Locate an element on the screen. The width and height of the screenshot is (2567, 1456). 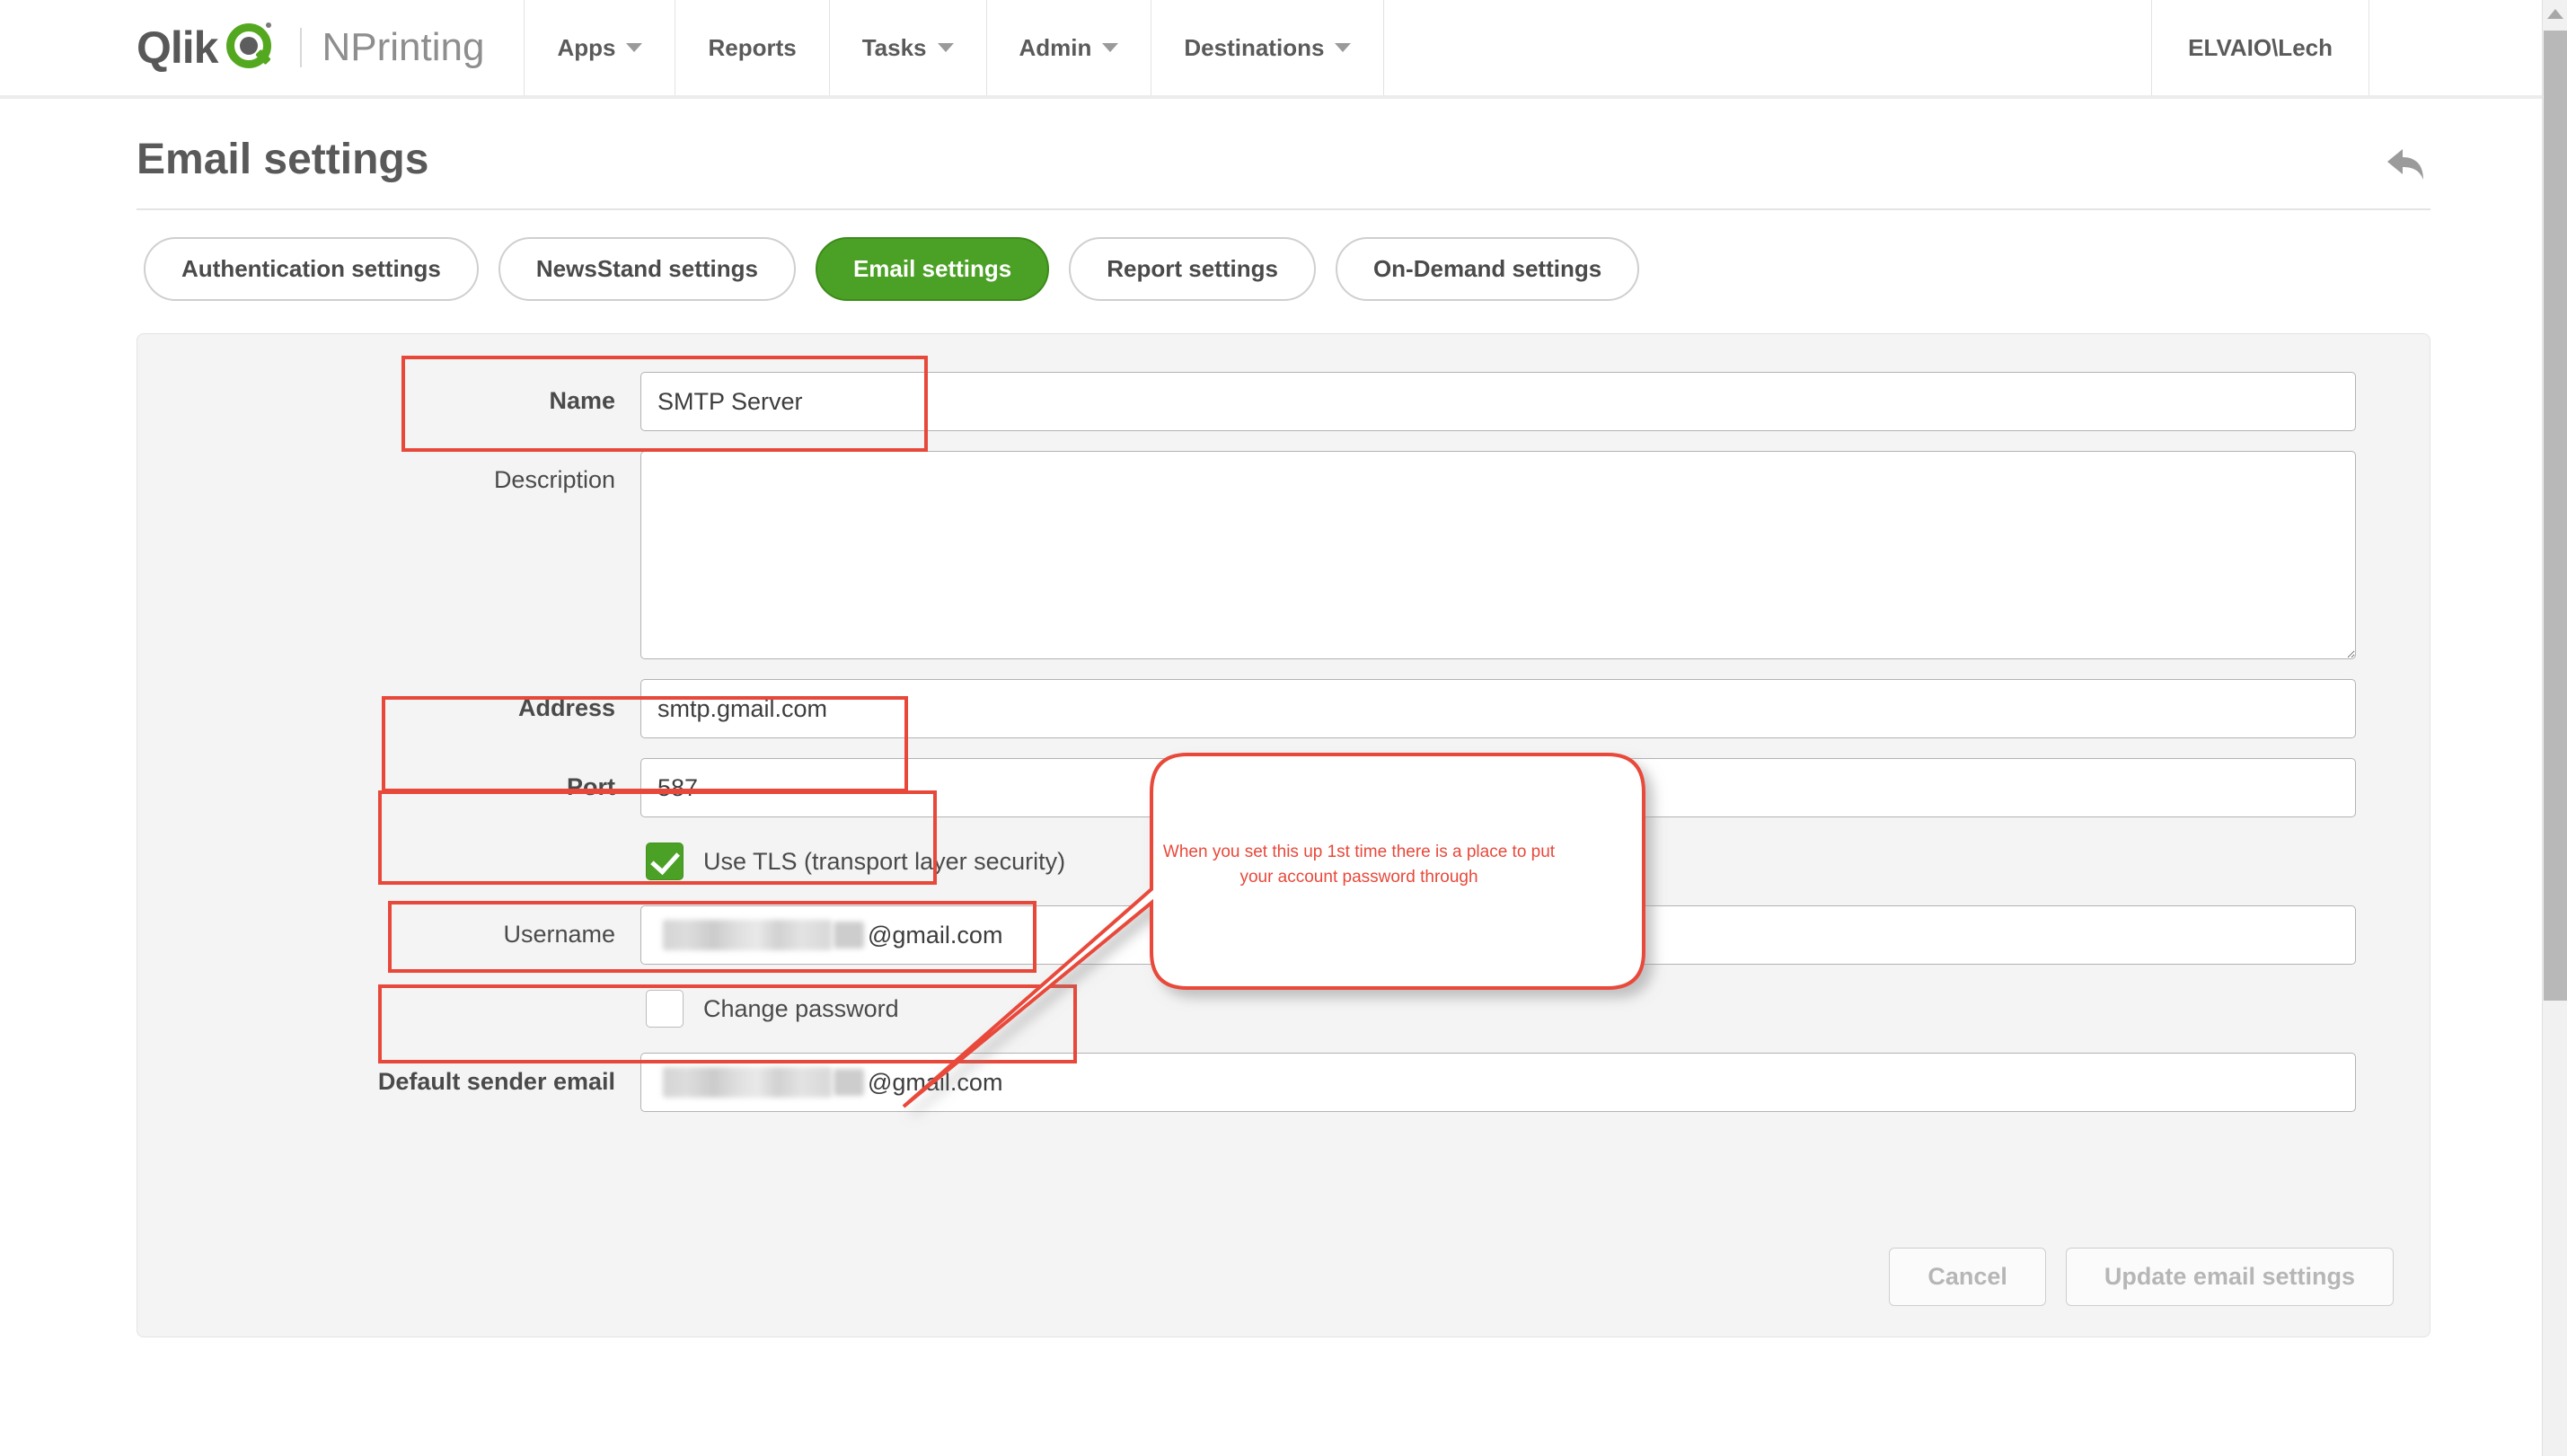
default-sender-email-label: Default sender email is located at coordinates (496, 1081).